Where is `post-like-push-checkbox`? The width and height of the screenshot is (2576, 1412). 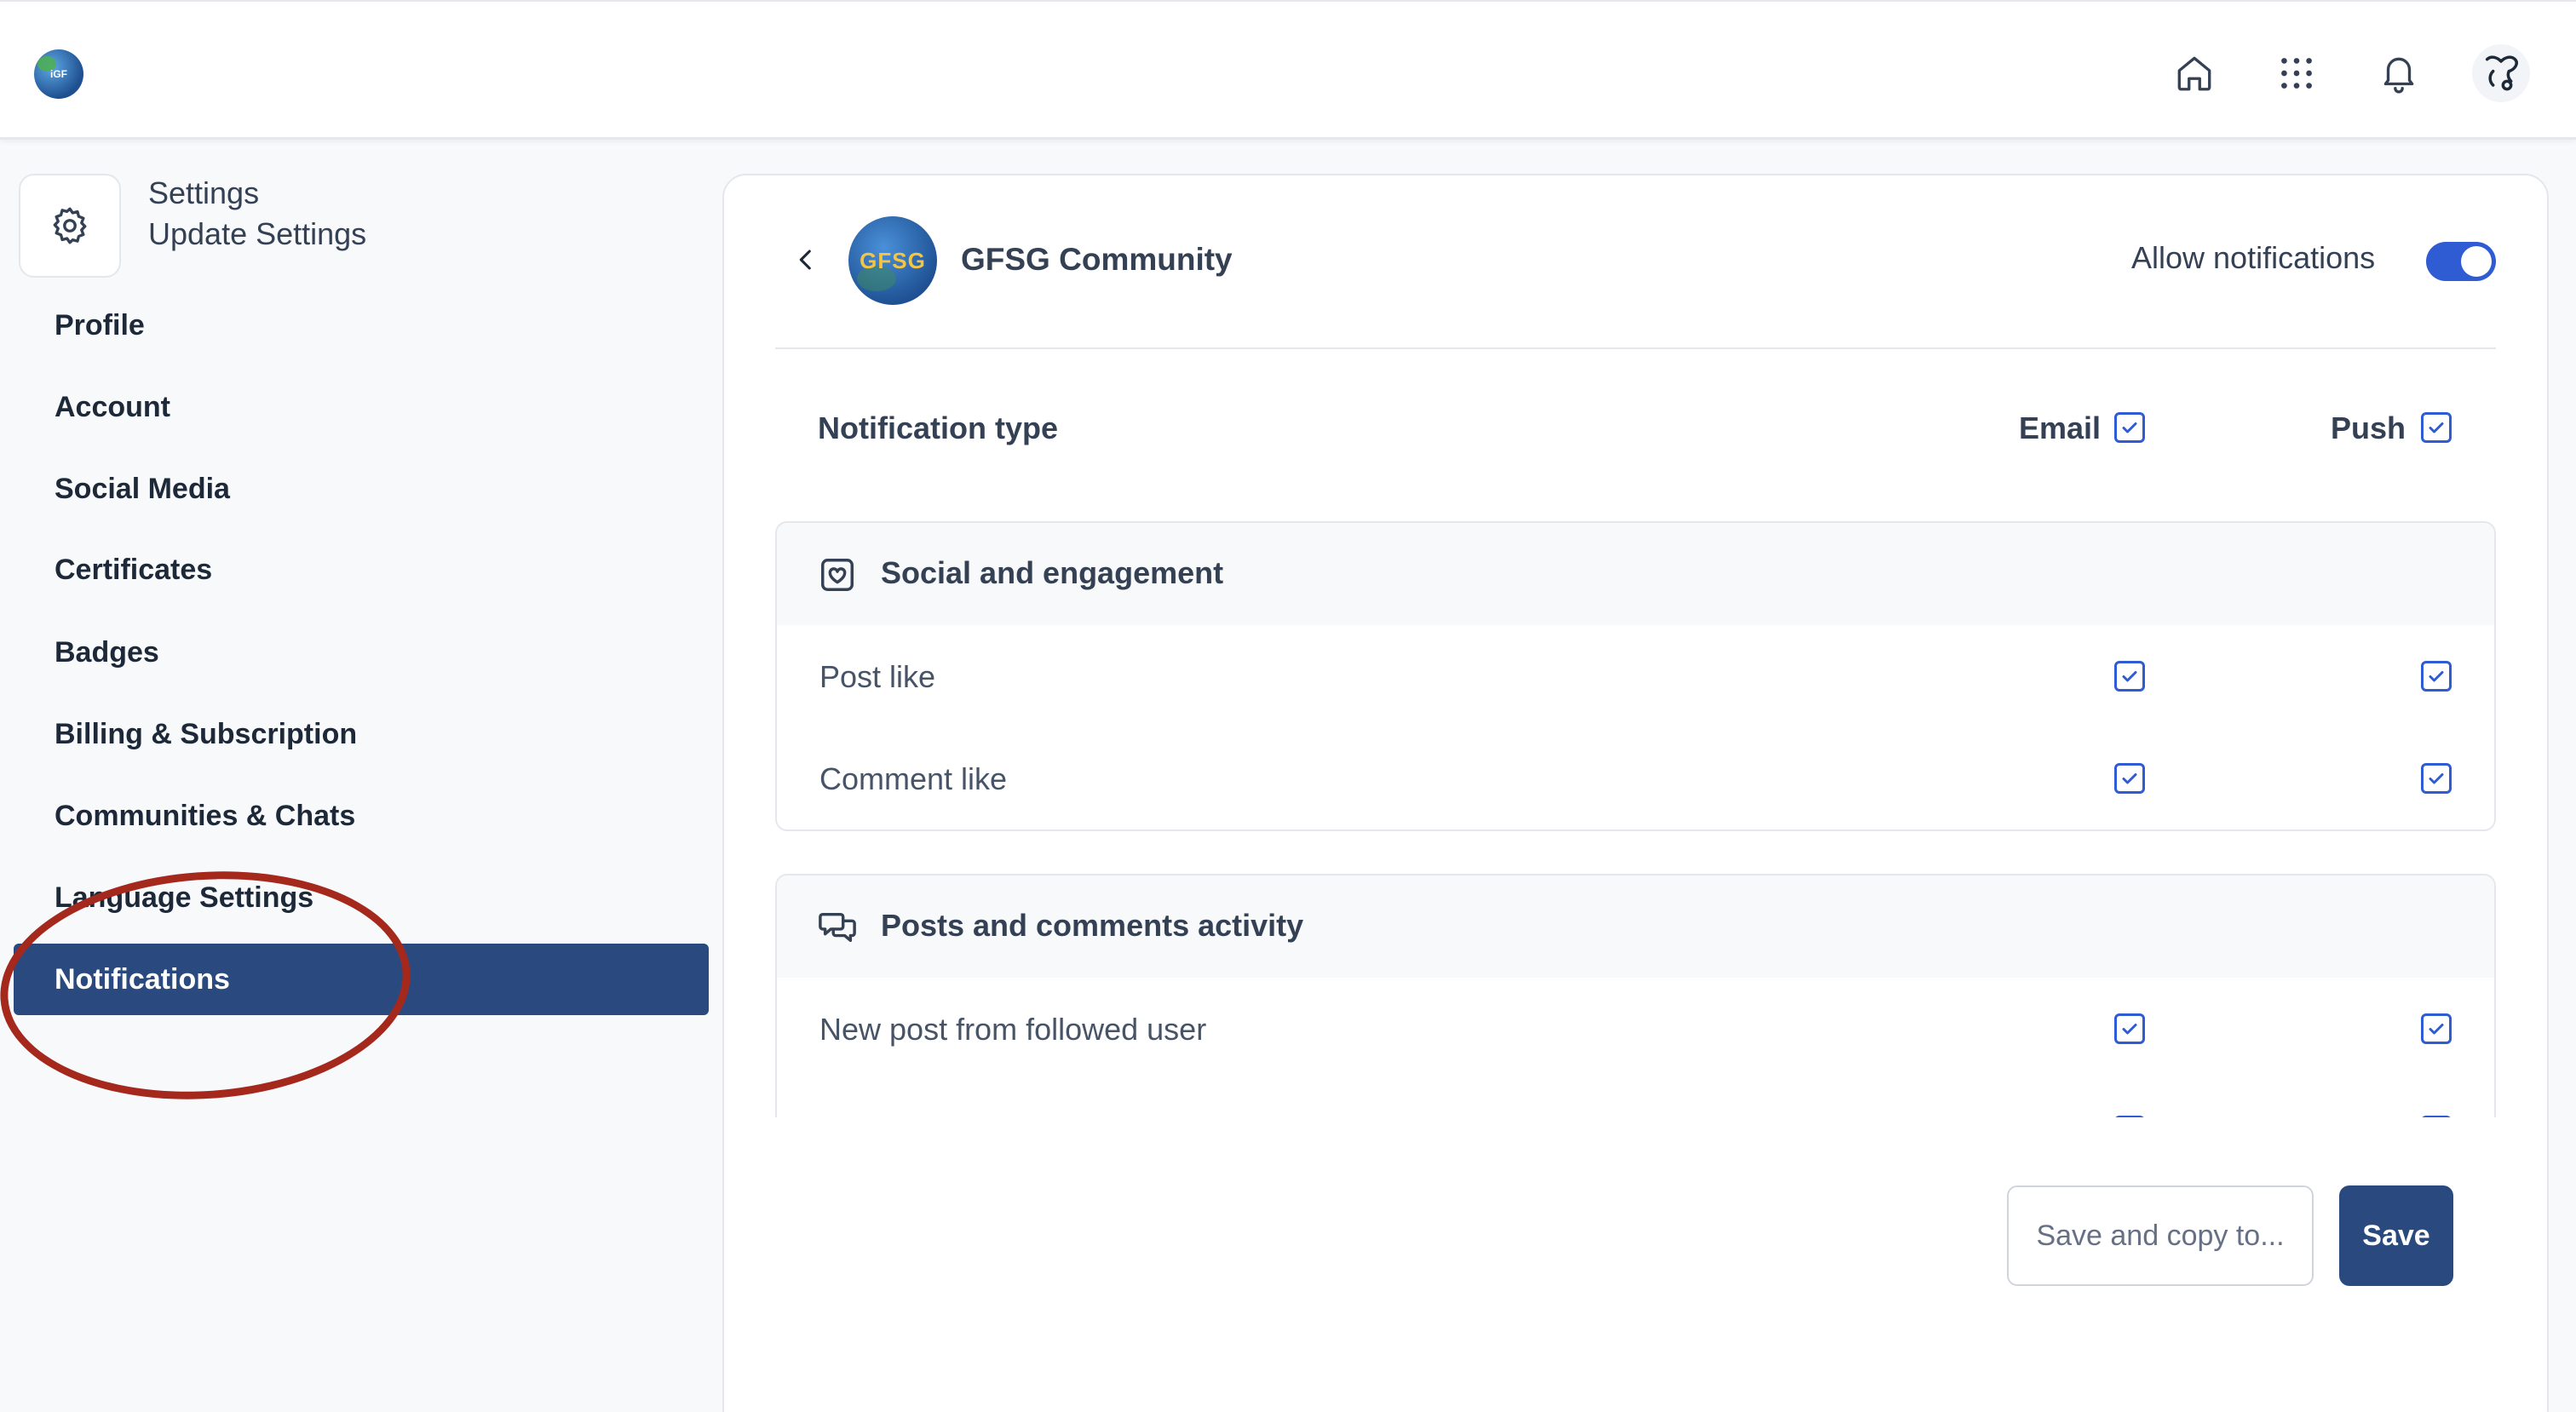 post-like-push-checkbox is located at coordinates (2437, 676).